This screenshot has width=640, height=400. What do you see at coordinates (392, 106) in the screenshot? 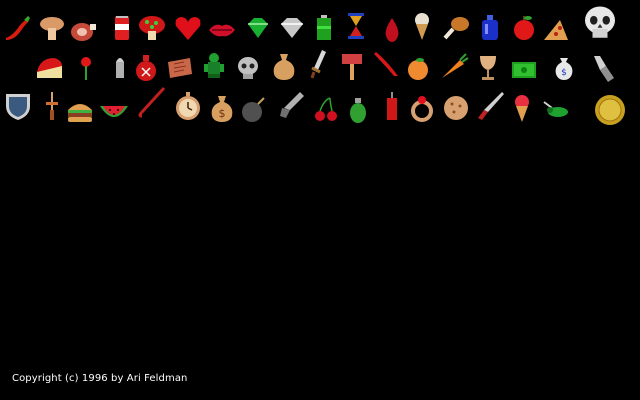
I see `dynamite-icon` at bounding box center [392, 106].